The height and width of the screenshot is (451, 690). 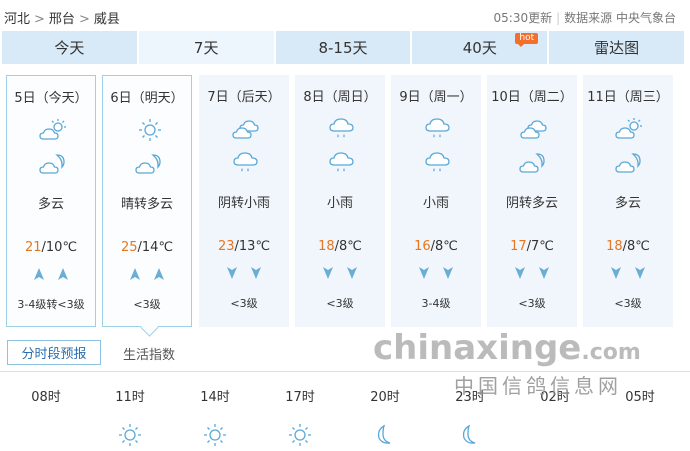 What do you see at coordinates (51, 98) in the screenshot?
I see `day-label: 5日（今天）` at bounding box center [51, 98].